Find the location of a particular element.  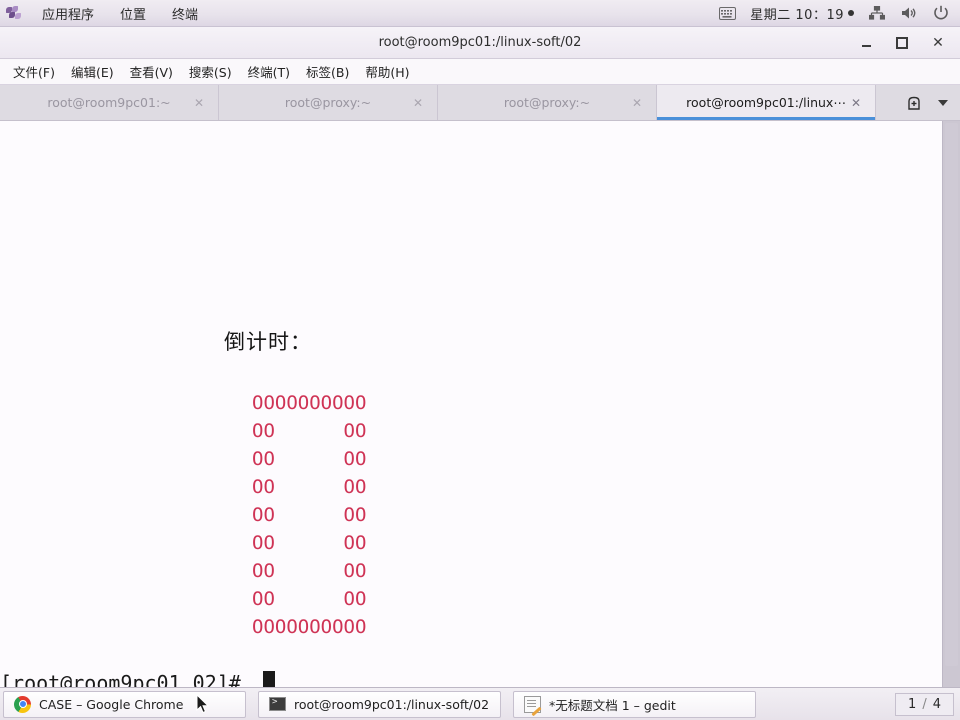

tab-bar-controls is located at coordinates (927, 102).